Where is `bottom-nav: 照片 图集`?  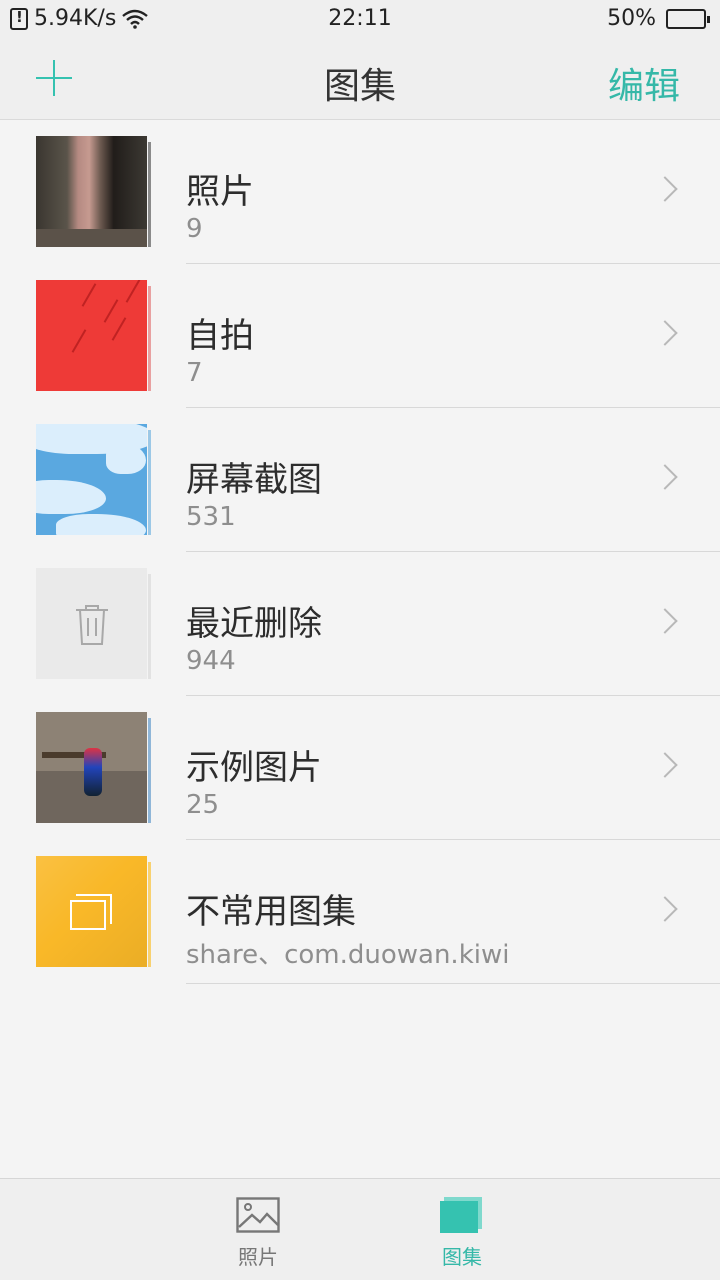
bottom-nav: 照片 图集 is located at coordinates (360, 1229).